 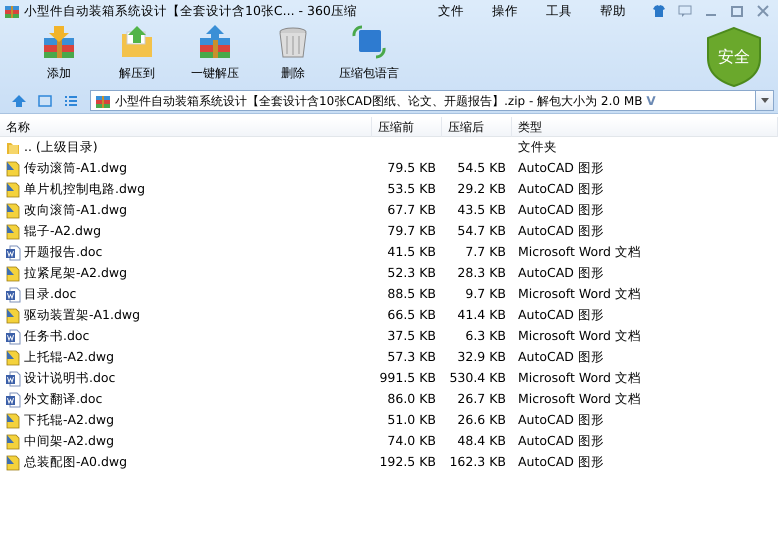 What do you see at coordinates (481, 210) in the screenshot?
I see `compressed-size: 43.5 KB` at bounding box center [481, 210].